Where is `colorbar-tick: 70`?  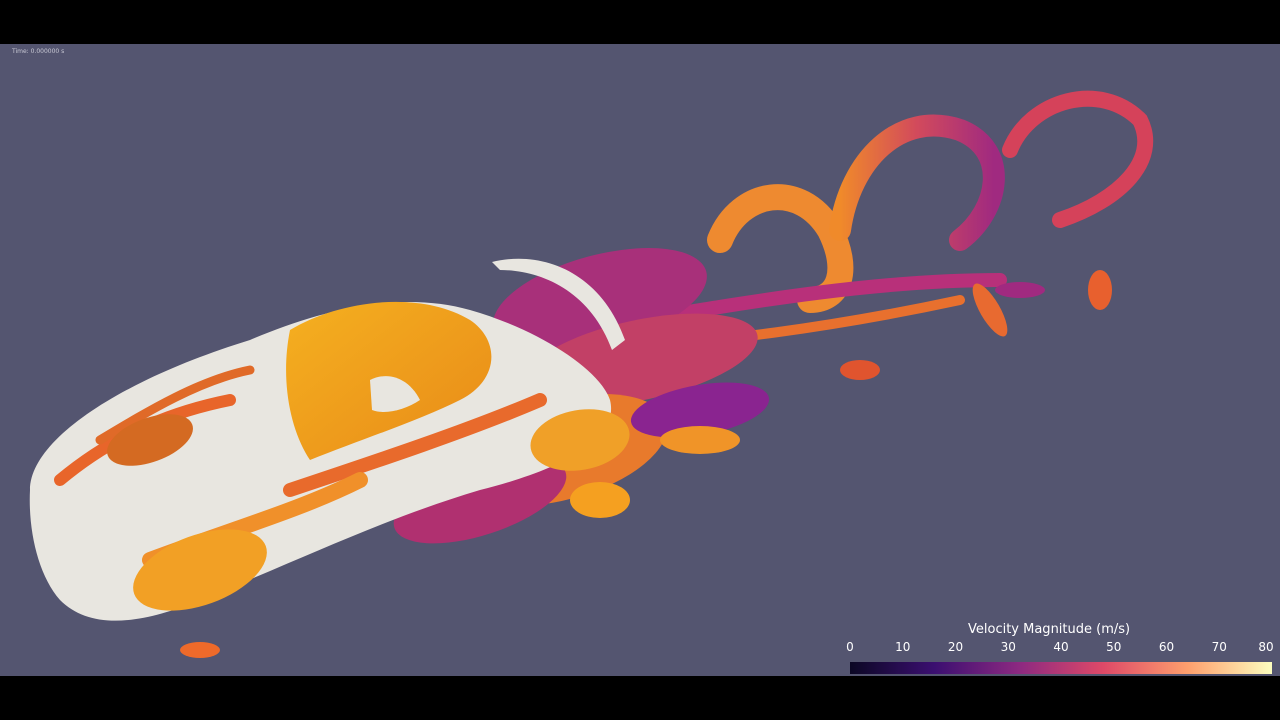 colorbar-tick: 70 is located at coordinates (1219, 647).